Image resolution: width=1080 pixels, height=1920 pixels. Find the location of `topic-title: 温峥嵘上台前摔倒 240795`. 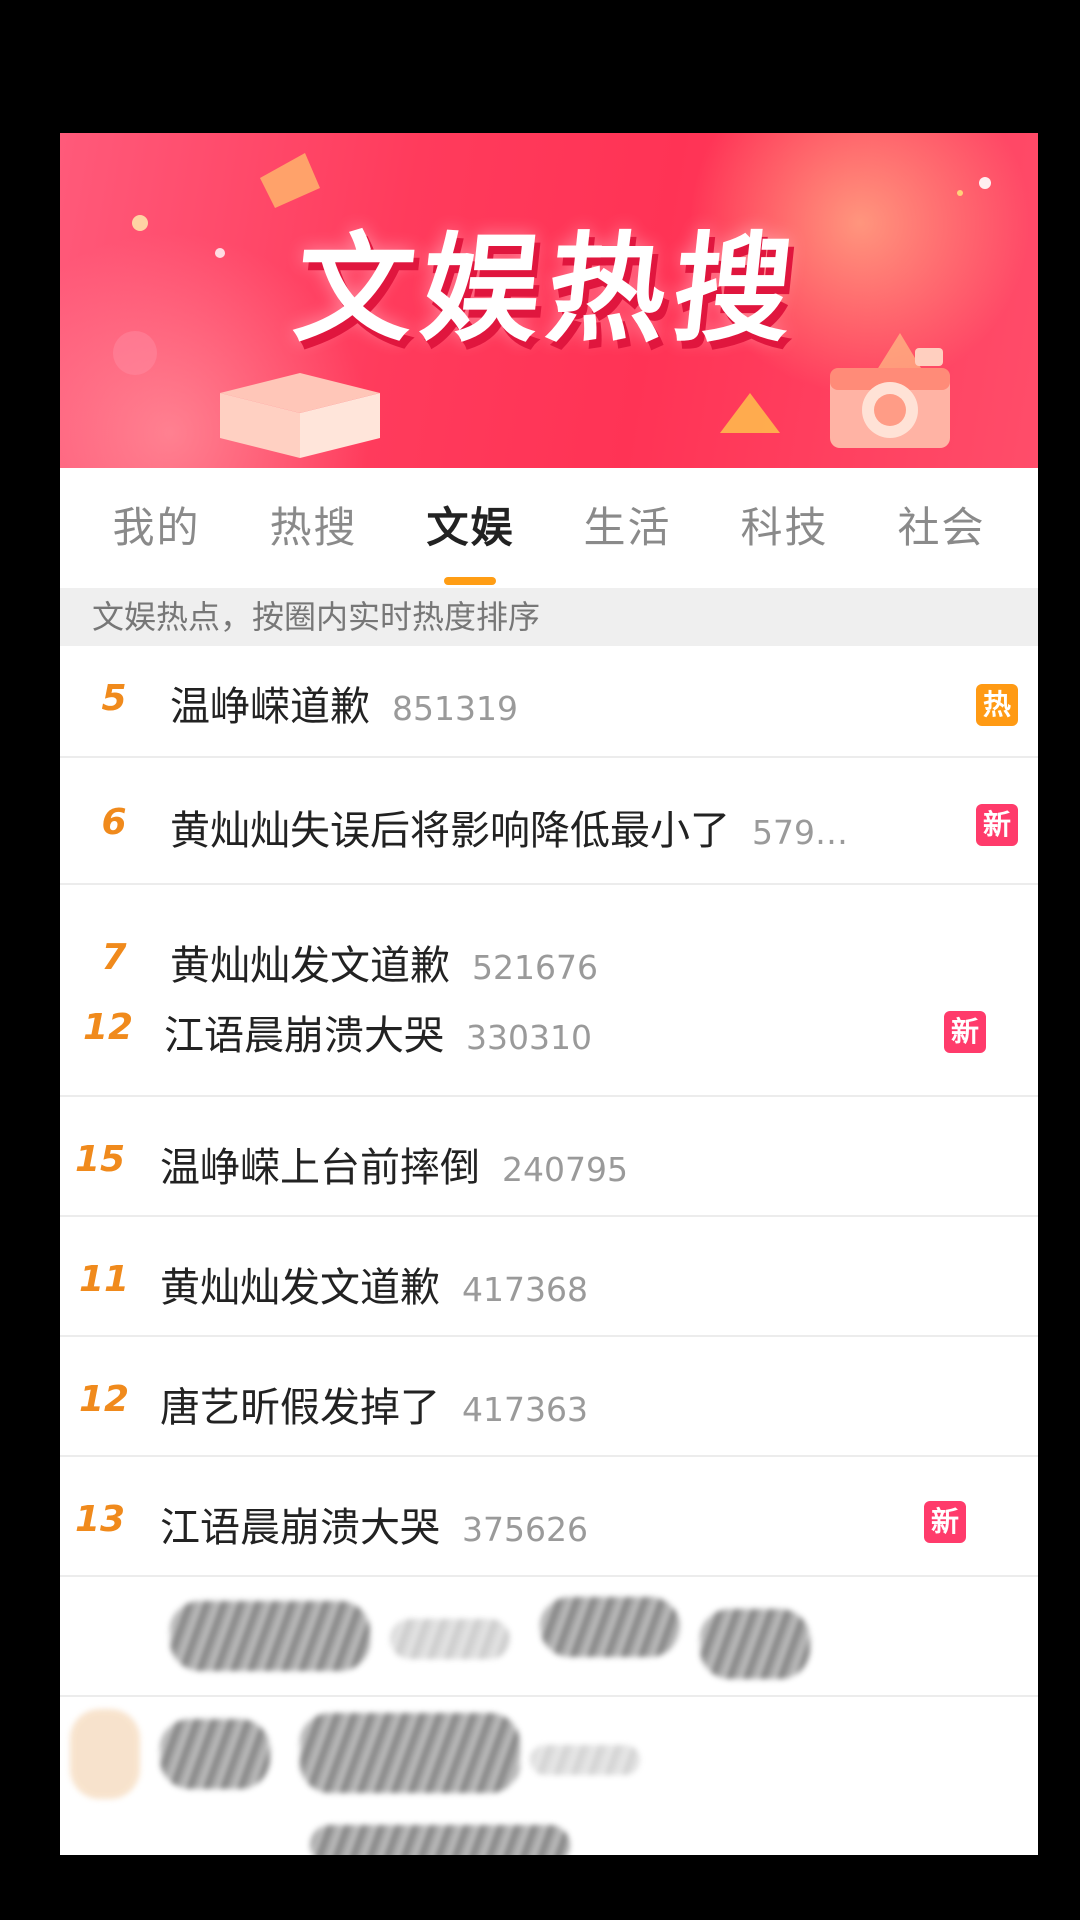

topic-title: 温峥嵘上台前摔倒 240795 is located at coordinates (394, 1164).